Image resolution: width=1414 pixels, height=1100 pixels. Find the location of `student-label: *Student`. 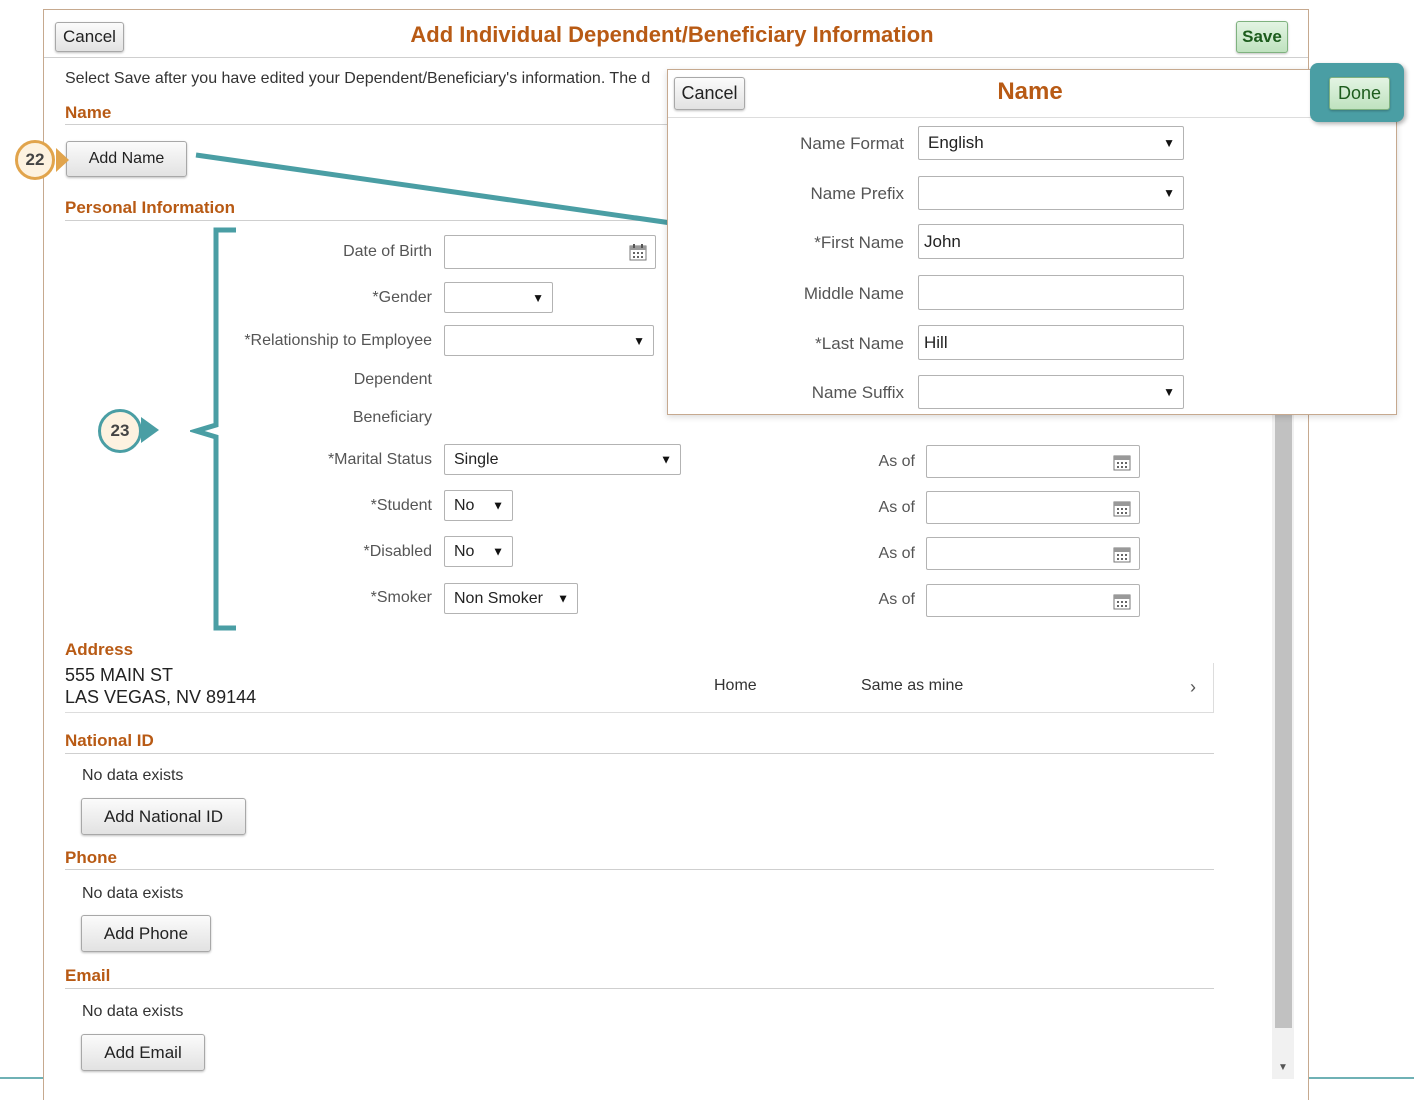

student-label: *Student is located at coordinates (401, 505).